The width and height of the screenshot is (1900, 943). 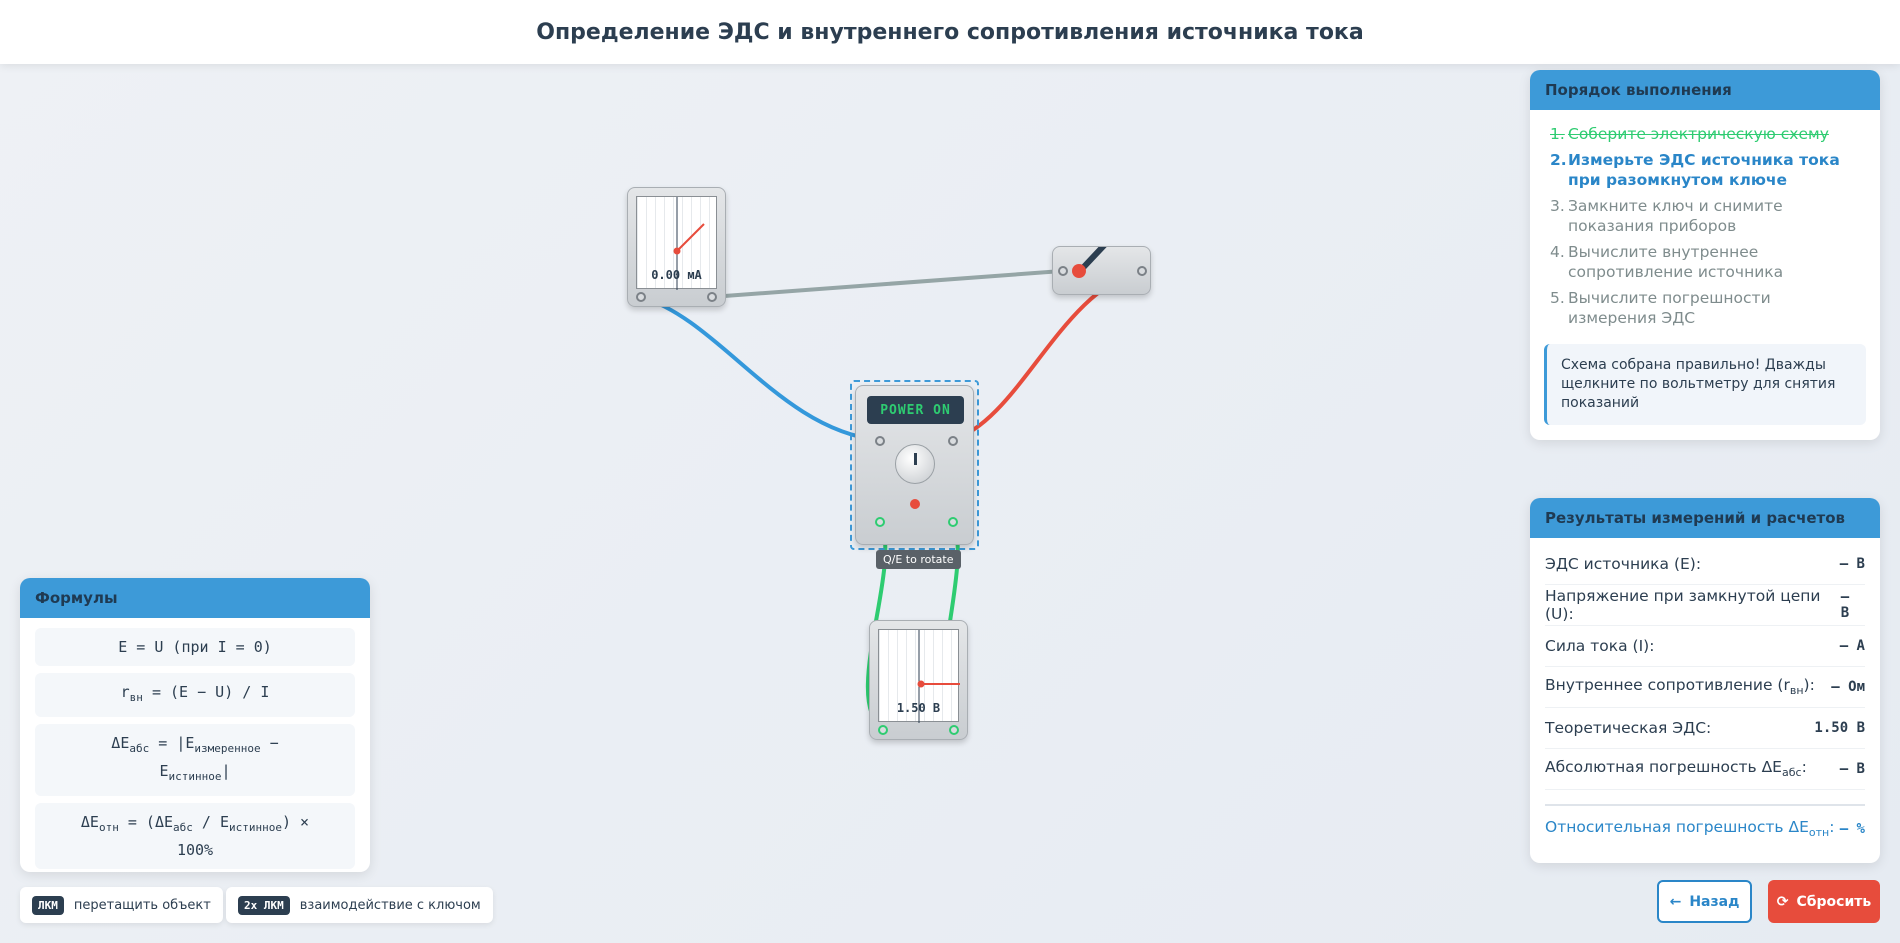 I want to click on result-row-abs-error: Абсолютная погрешность ΔEабс: – В, so click(x=1705, y=769).